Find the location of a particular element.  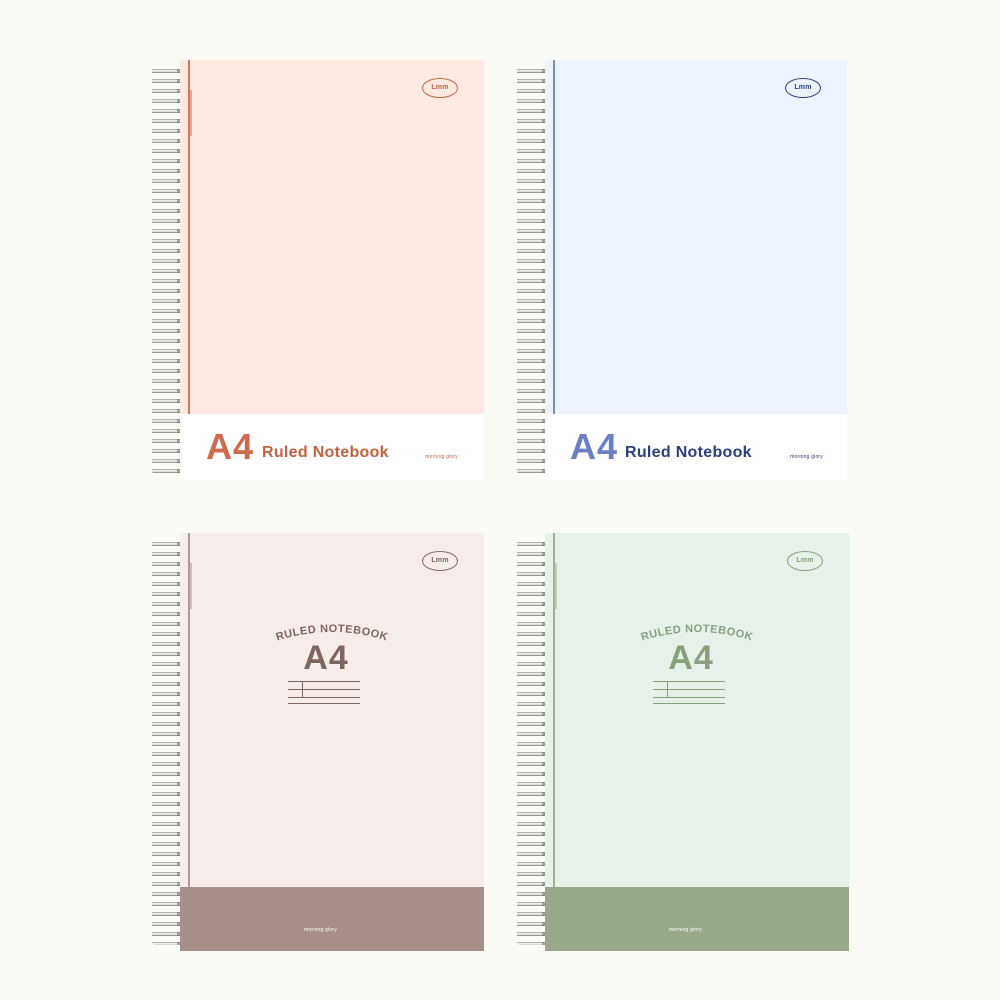

notebook-mint: Lmm RULED NOTEBOOK A4 morning glory is located at coordinates (683, 742).